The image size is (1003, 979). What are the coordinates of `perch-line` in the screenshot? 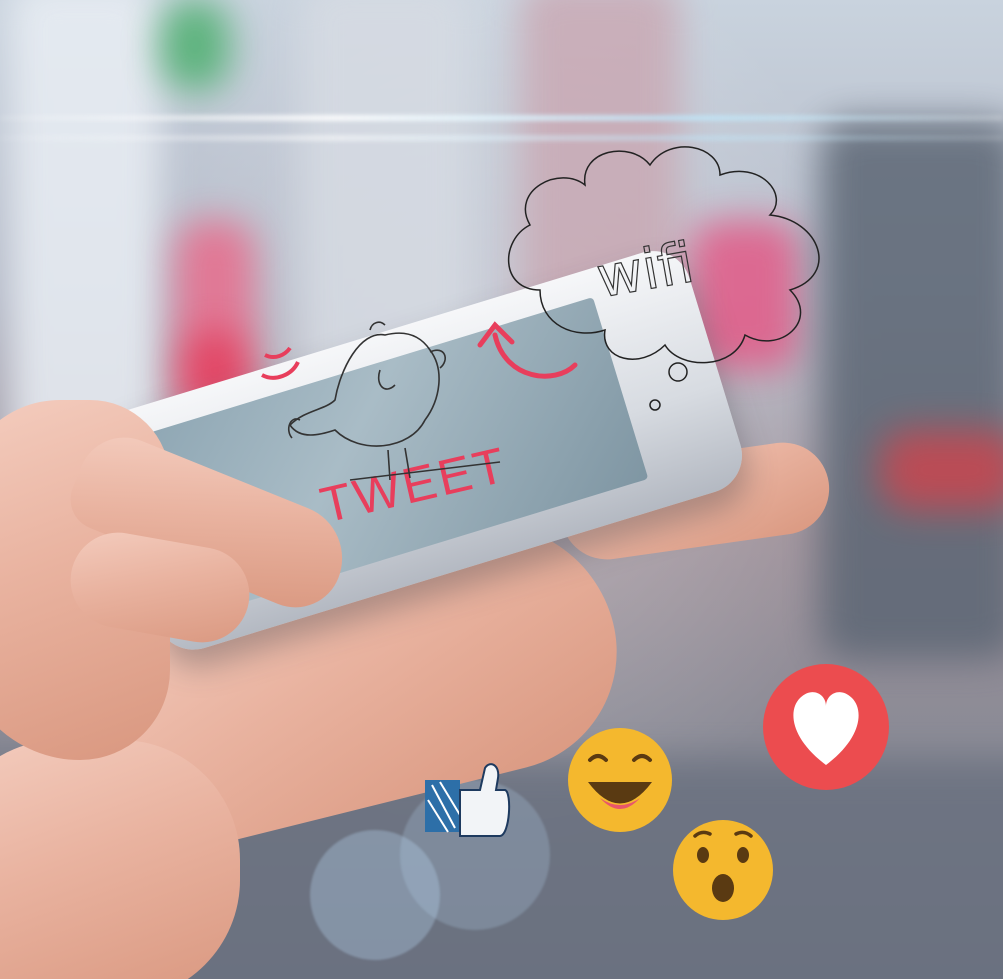 It's located at (425, 471).